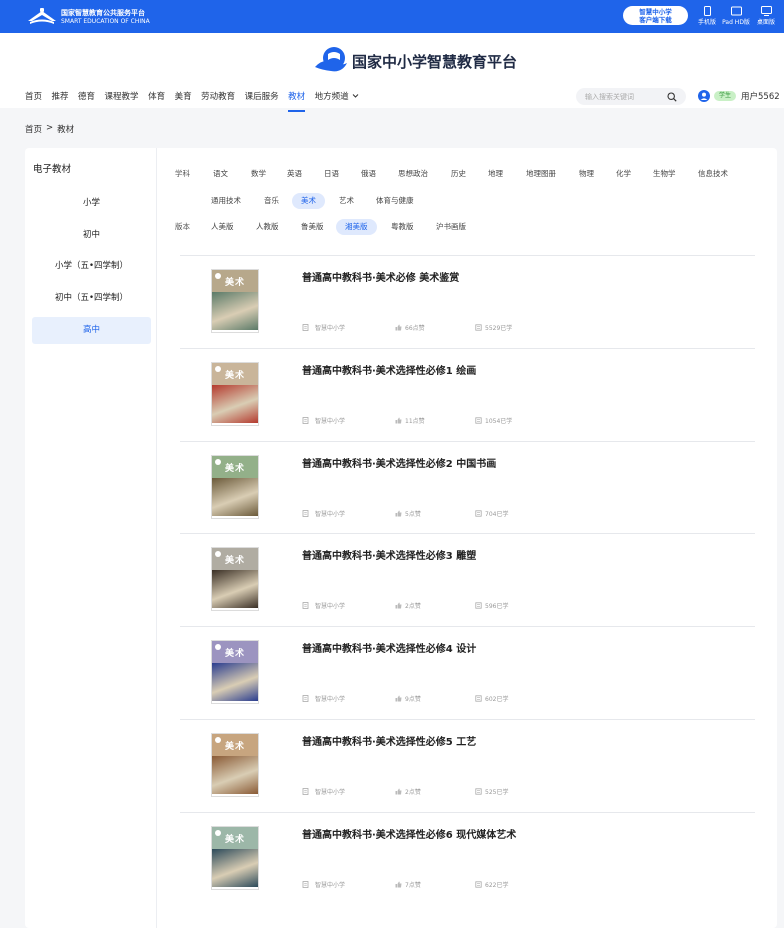 This screenshot has width=784, height=928. Describe the element at coordinates (409, 833) in the screenshot. I see `book-title: 普通高中教科书·美术选择性必修6 现代媒体艺术` at that location.